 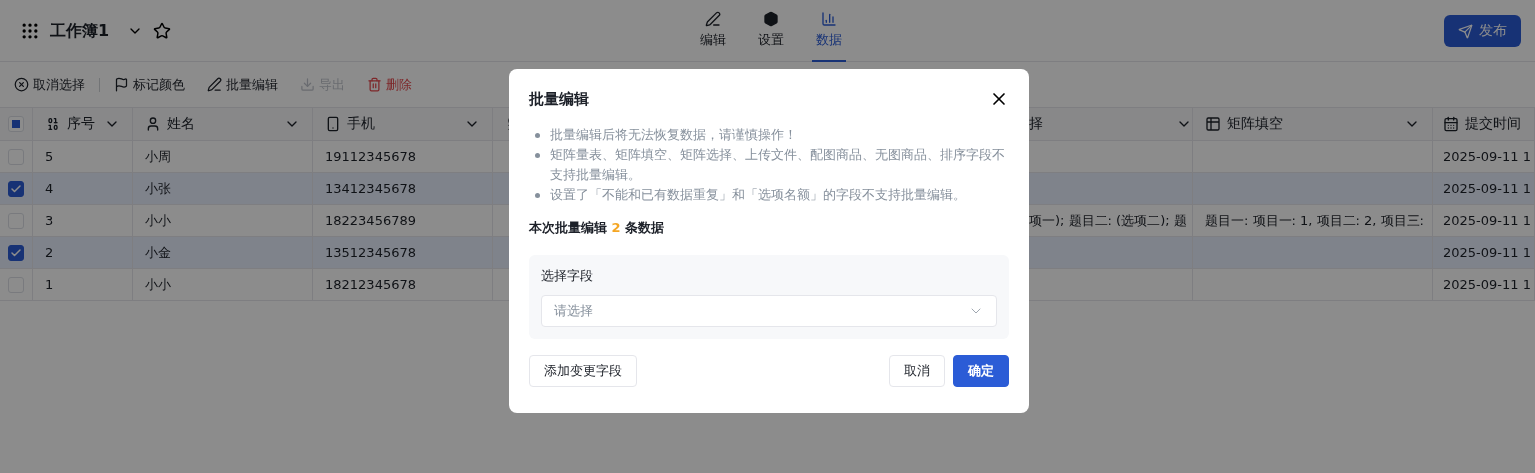 What do you see at coordinates (712, 31) in the screenshot?
I see `nav-tab: 编辑` at bounding box center [712, 31].